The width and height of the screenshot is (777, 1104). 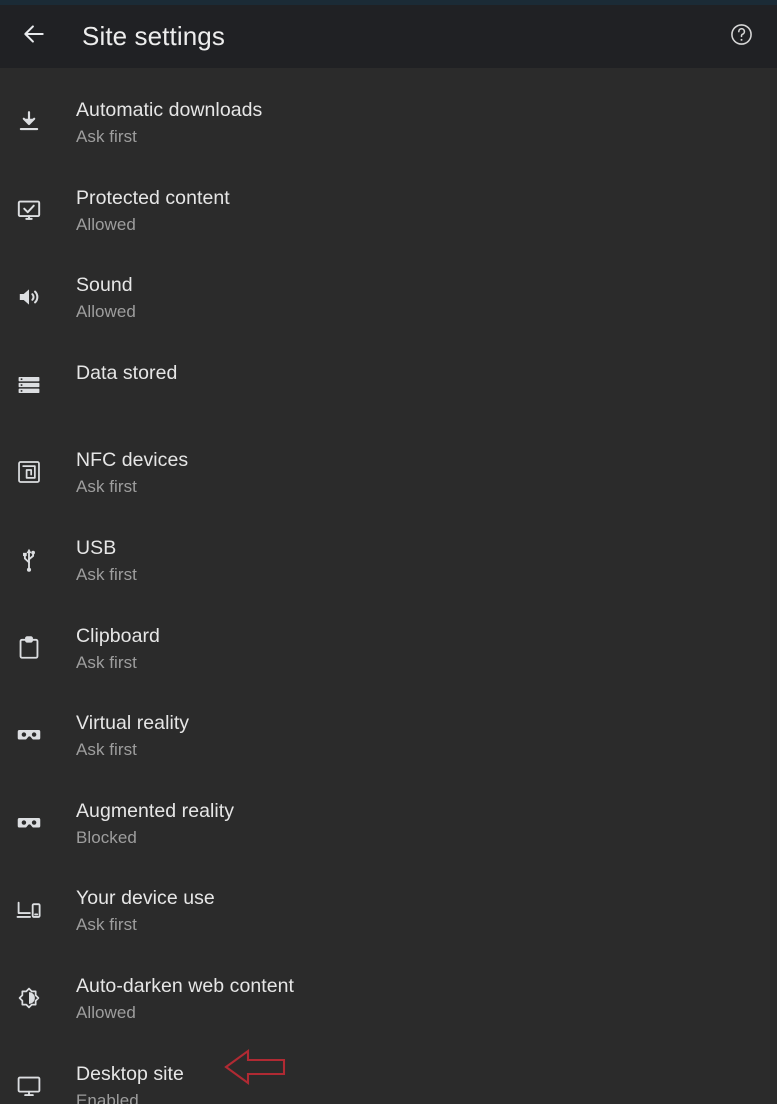 What do you see at coordinates (132, 460) in the screenshot?
I see `list-item-title: NFC devices` at bounding box center [132, 460].